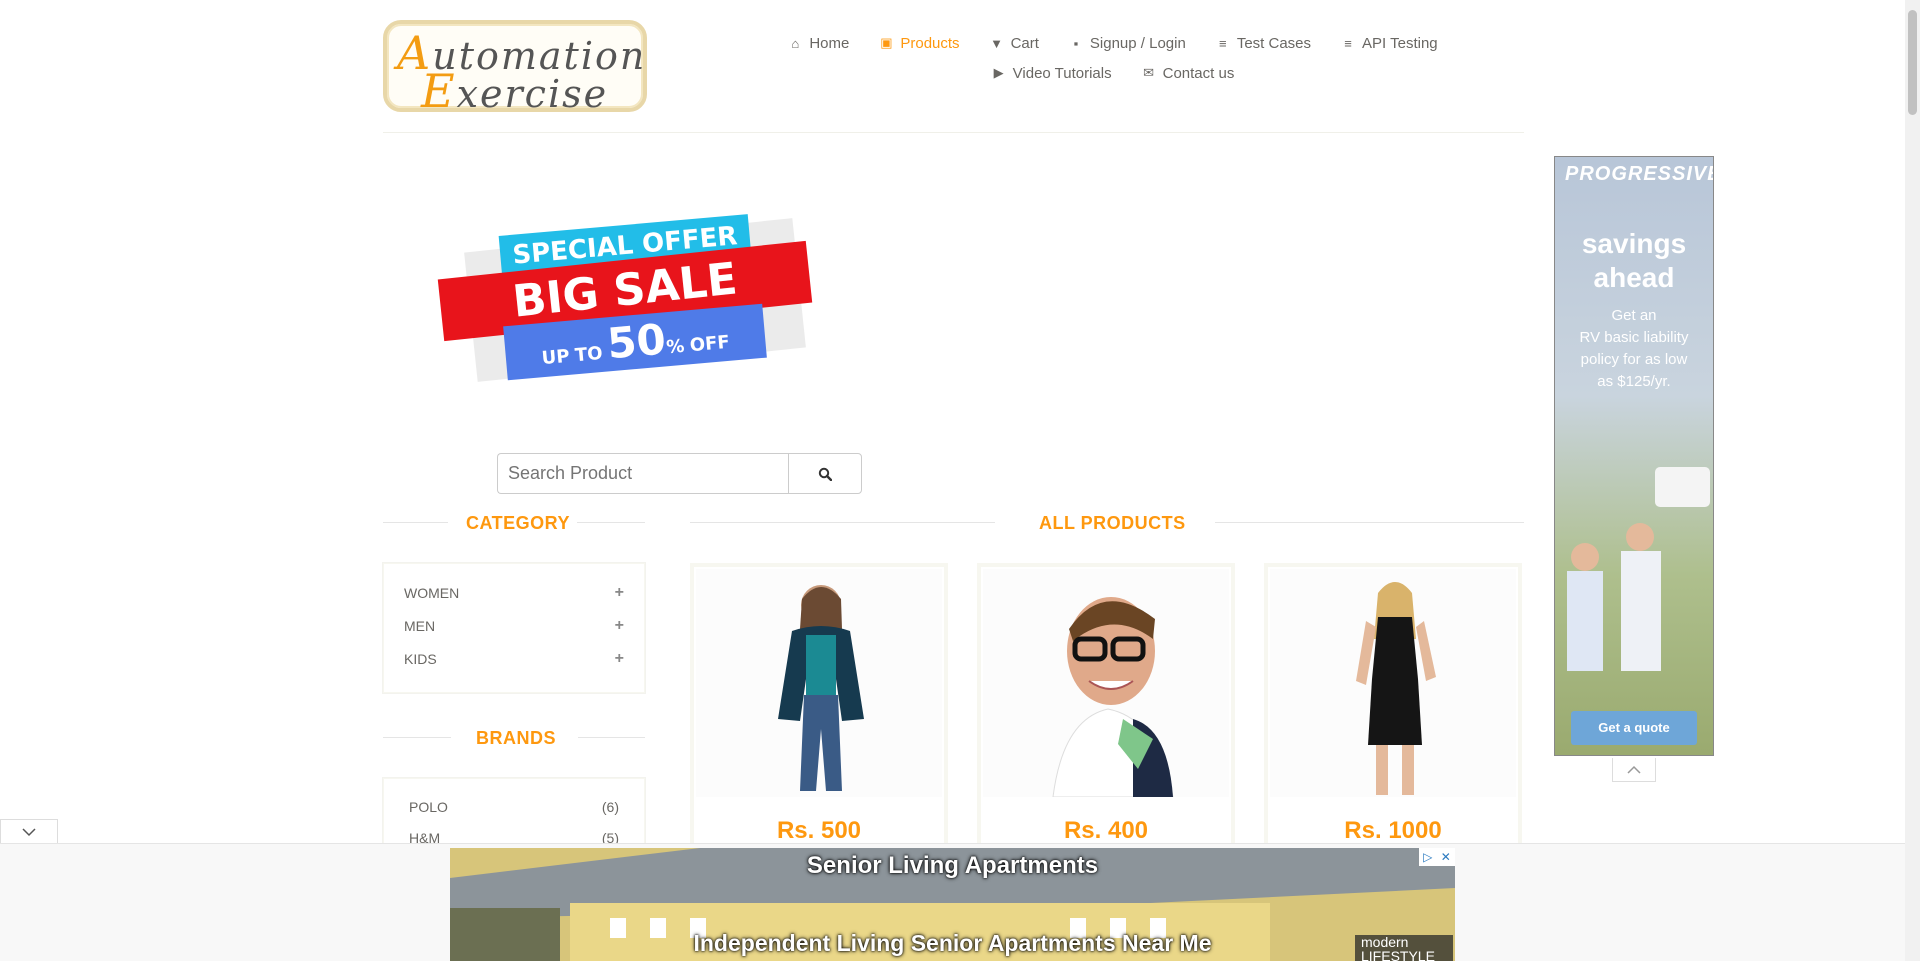  Describe the element at coordinates (1634, 243) in the screenshot. I see `ad-headline-line: savings` at that location.